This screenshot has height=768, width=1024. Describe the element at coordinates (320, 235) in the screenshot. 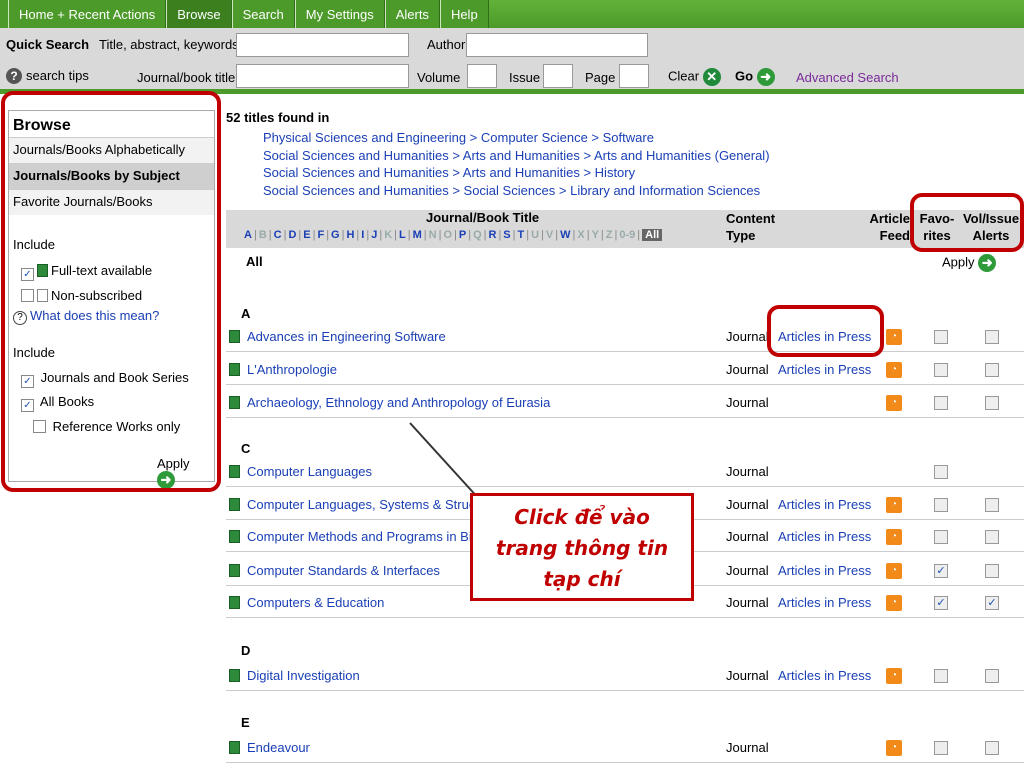

I see `alpha-letter: F` at that location.